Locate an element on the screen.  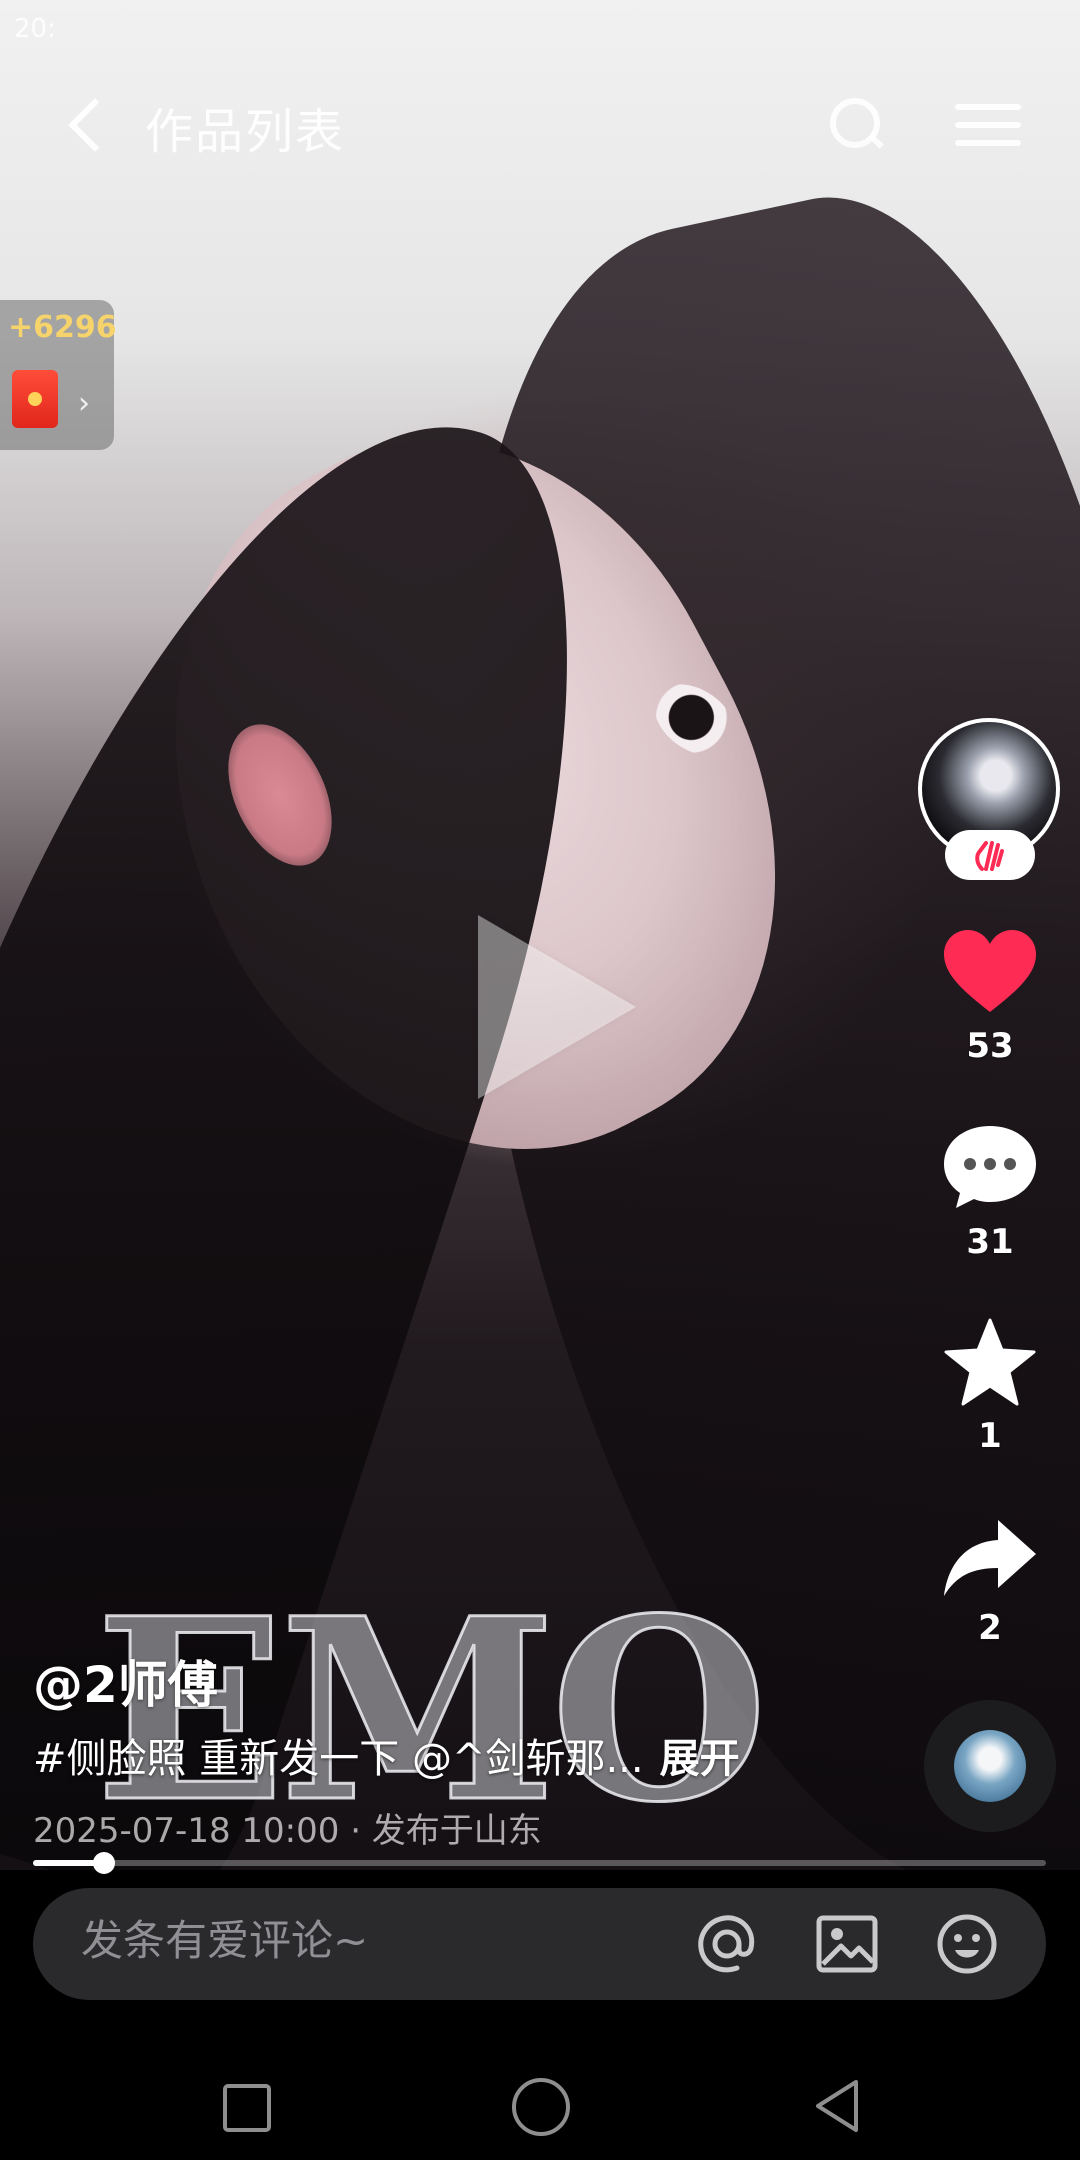
video-caption: #侧脸照 重新发一下 @^剑斩那... 展开 is located at coordinates (386, 1755).